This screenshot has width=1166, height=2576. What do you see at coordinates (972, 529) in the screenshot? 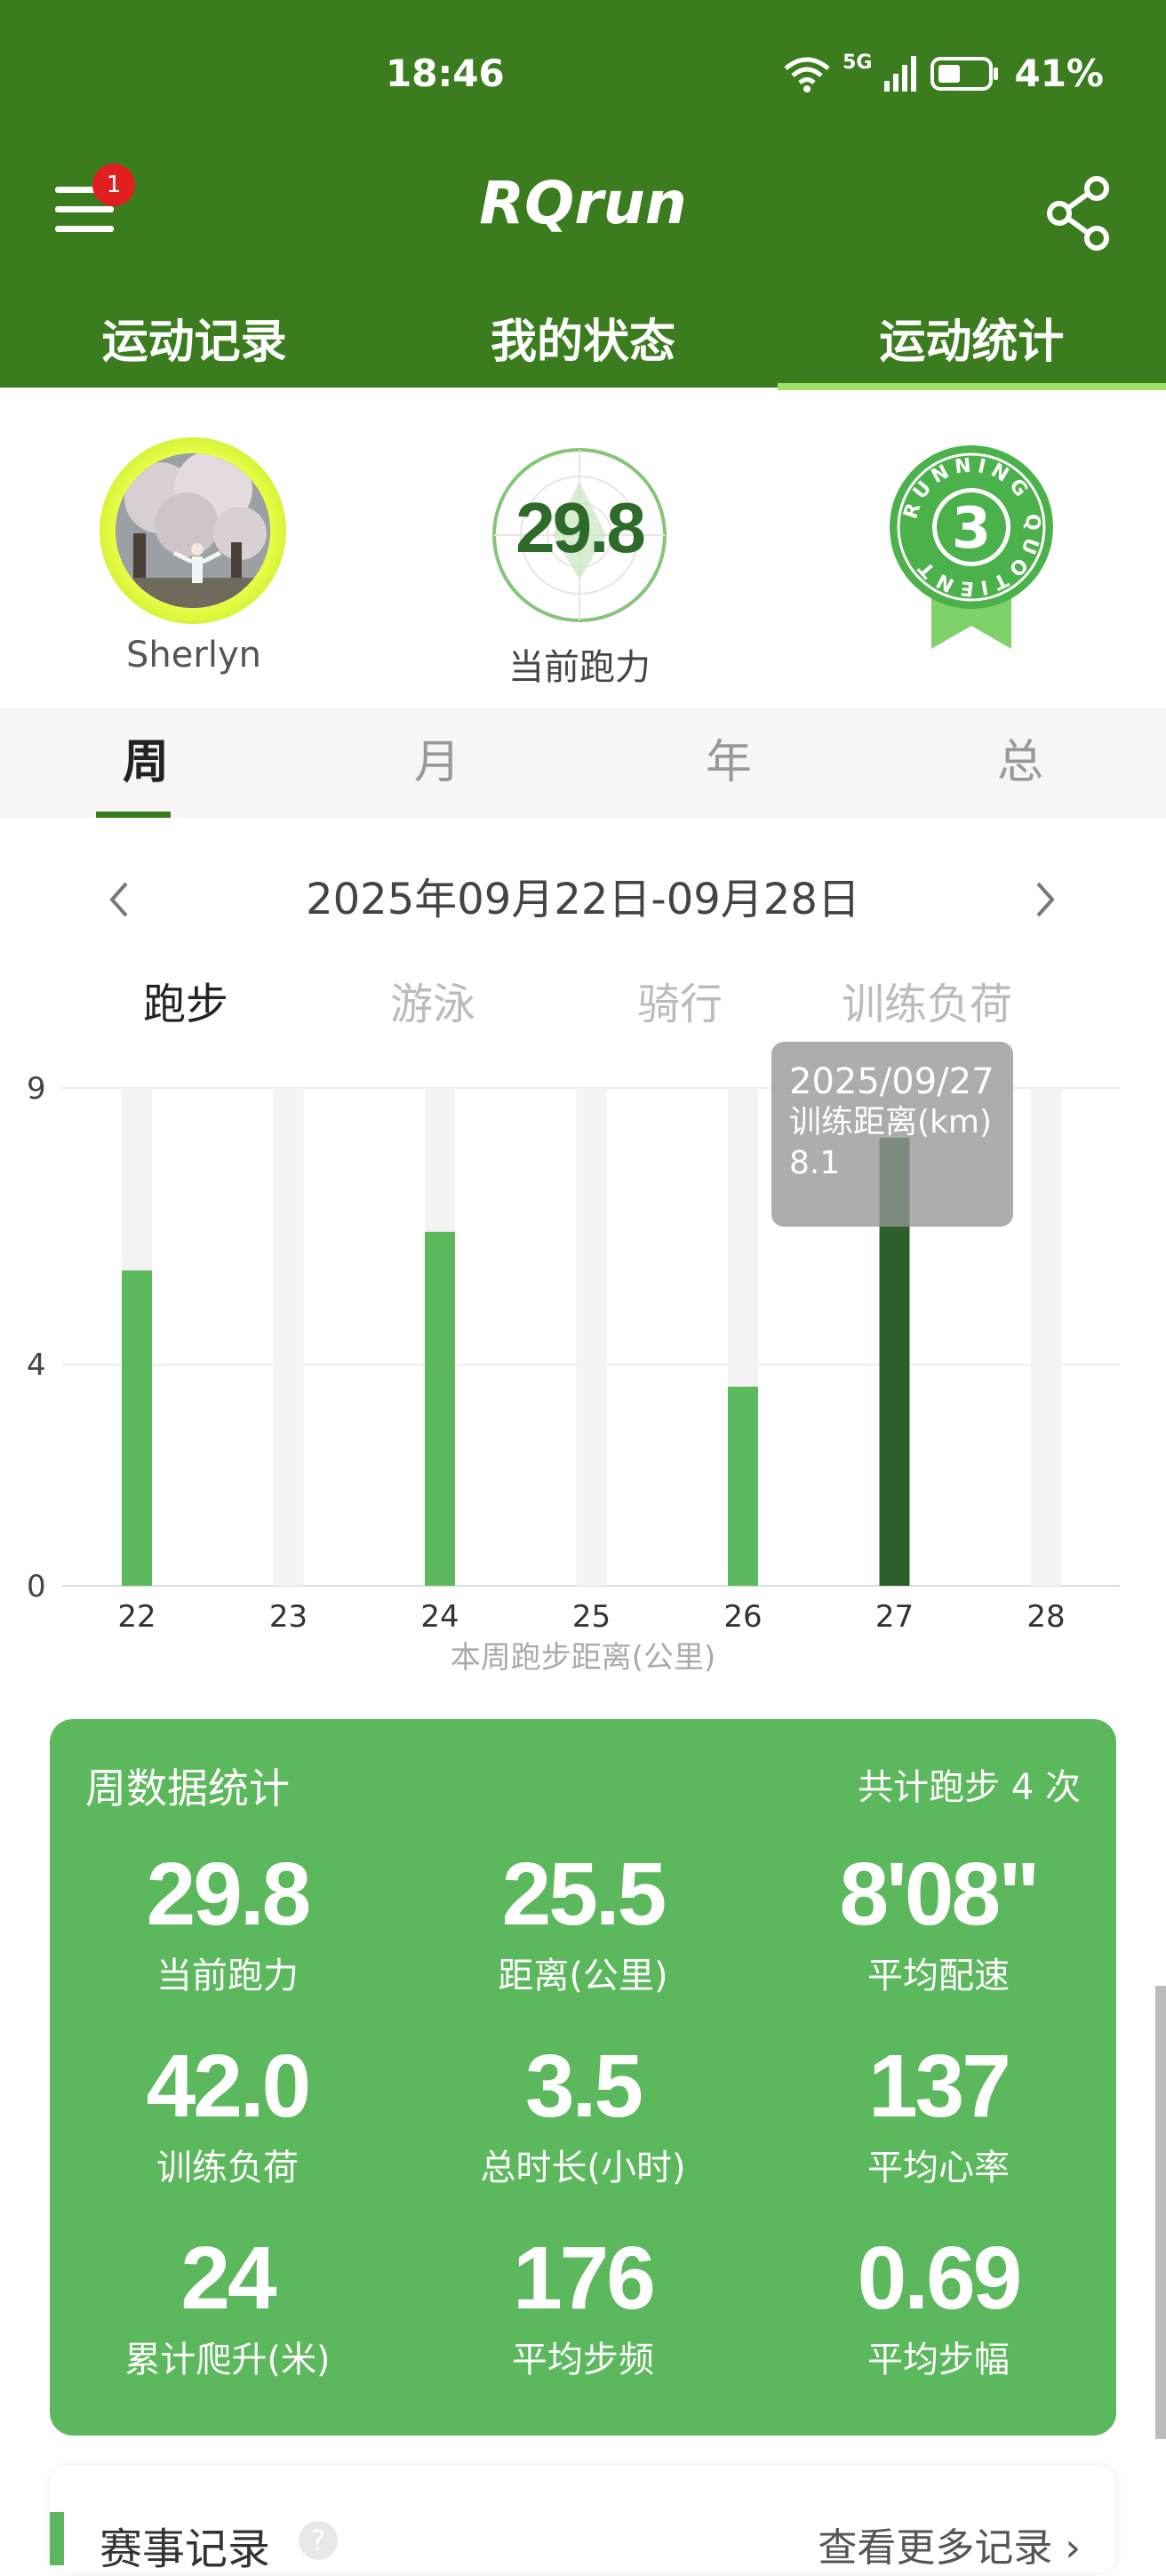
I see `rq-level: 3` at bounding box center [972, 529].